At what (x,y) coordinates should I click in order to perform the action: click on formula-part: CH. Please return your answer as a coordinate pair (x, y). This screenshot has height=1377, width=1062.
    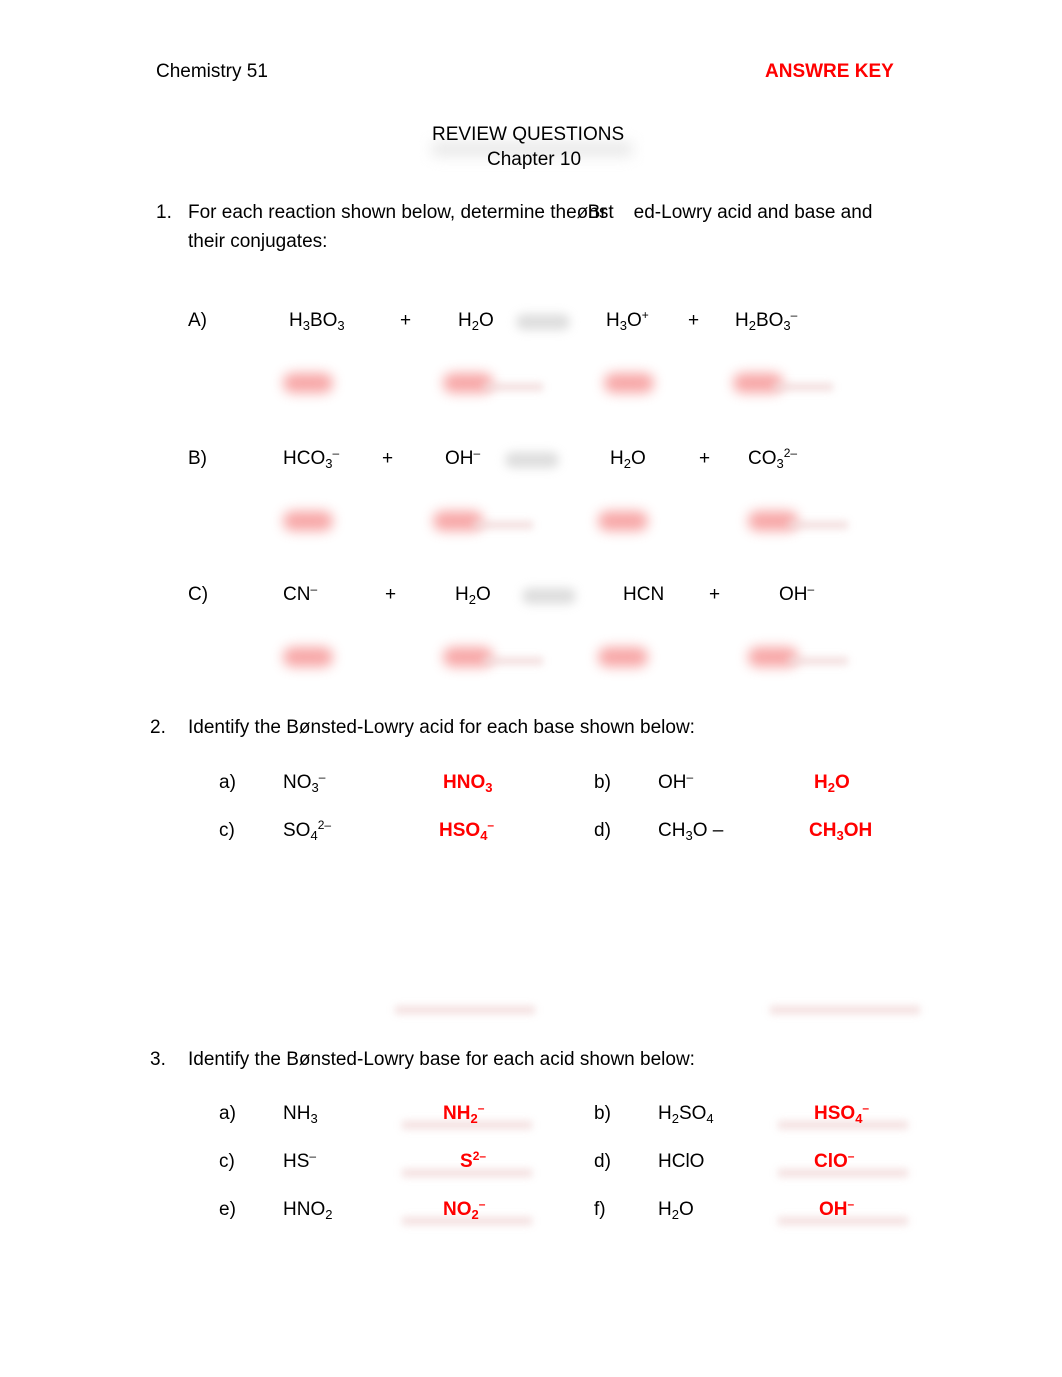
    Looking at the image, I should click on (672, 830).